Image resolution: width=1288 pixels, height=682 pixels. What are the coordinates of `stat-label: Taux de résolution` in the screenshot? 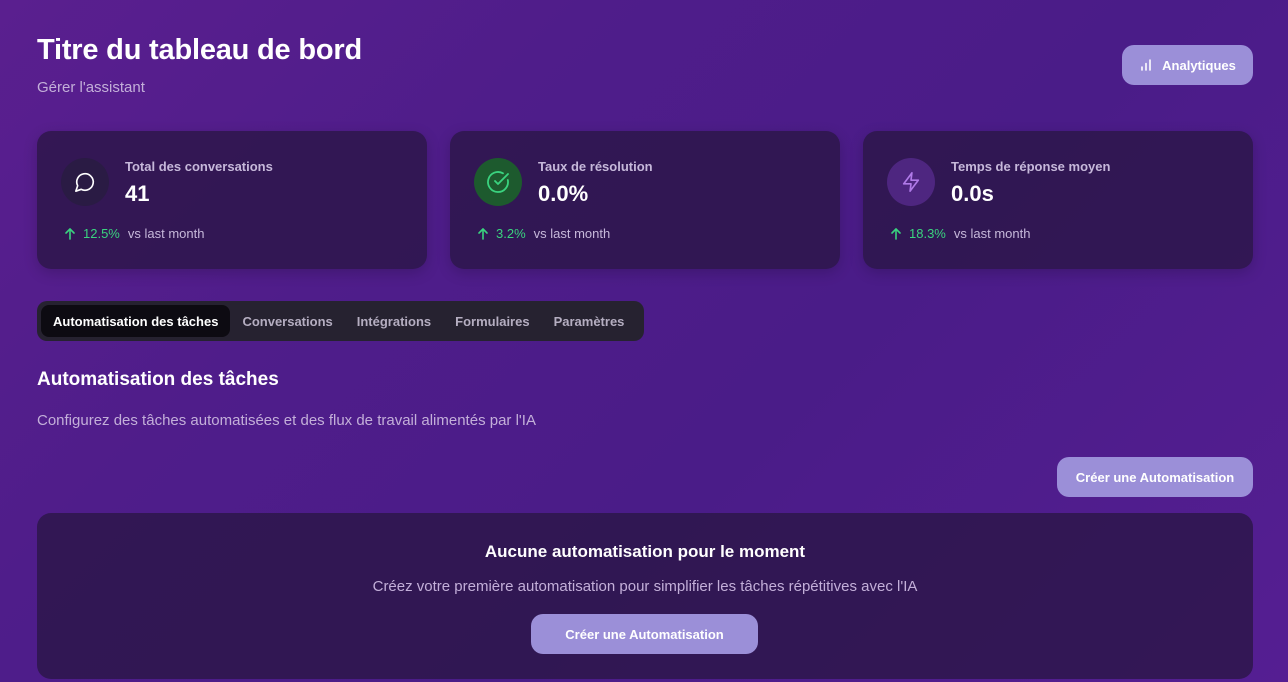 It's located at (595, 166).